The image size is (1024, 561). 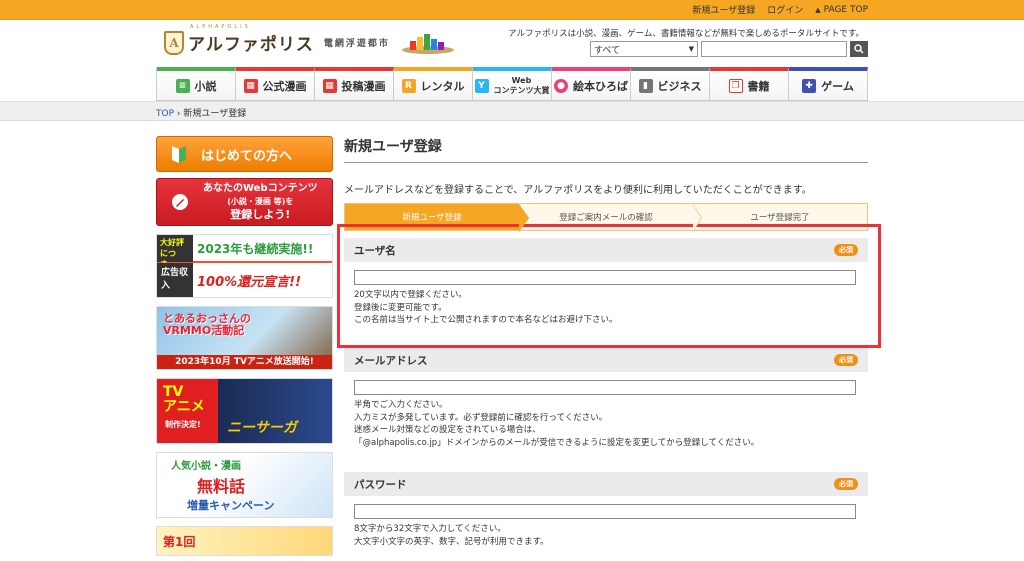 I want to click on logo-emblem-icon: A, so click(x=174, y=42).